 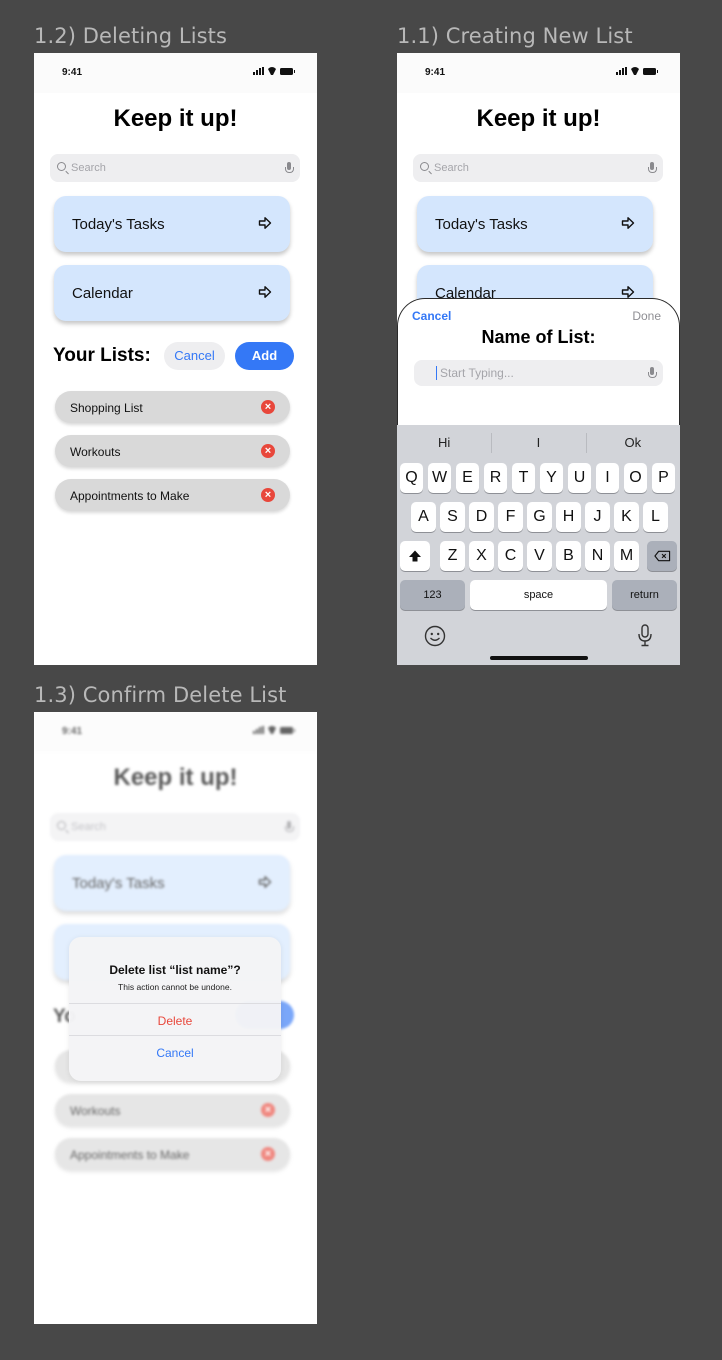 What do you see at coordinates (435, 636) in the screenshot?
I see `emoji-icon` at bounding box center [435, 636].